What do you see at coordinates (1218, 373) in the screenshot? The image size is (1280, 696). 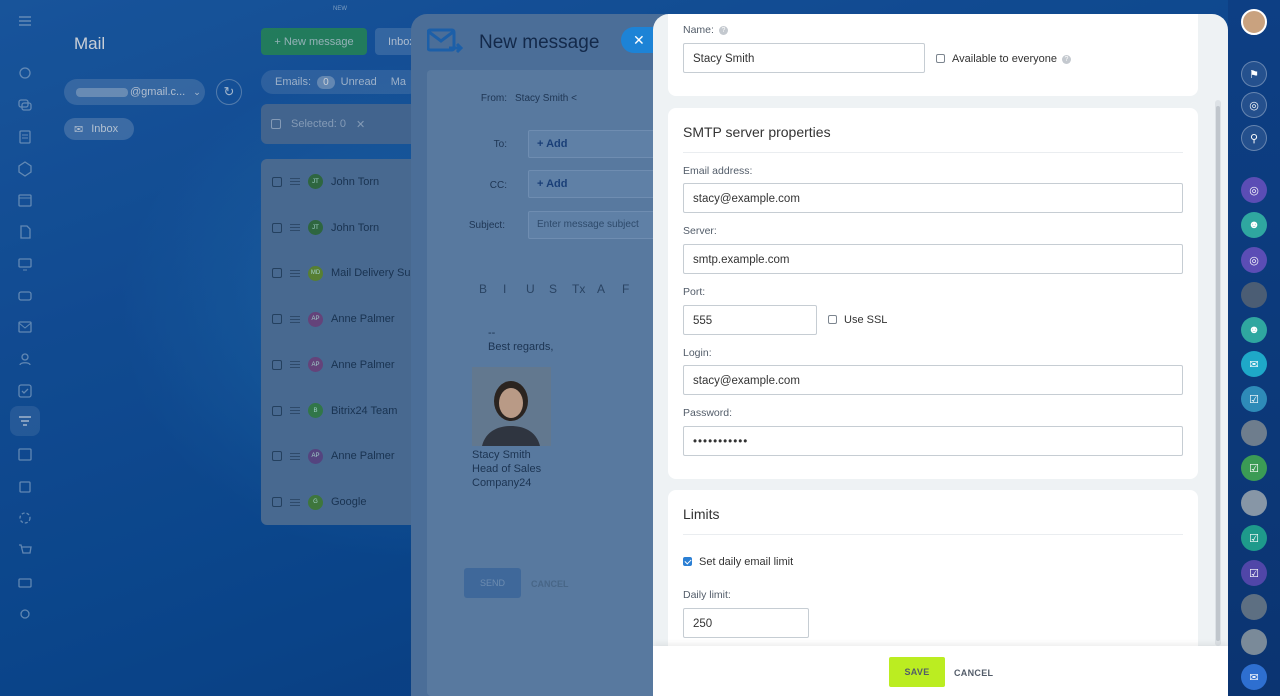 I see `scrollbar-thumb` at bounding box center [1218, 373].